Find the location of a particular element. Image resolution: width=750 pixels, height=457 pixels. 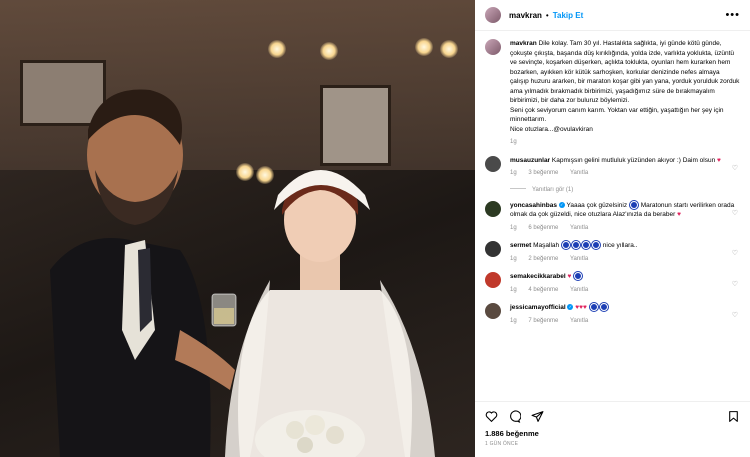

post-header: mavkran • Takip Et ••• is located at coordinates (612, 15).